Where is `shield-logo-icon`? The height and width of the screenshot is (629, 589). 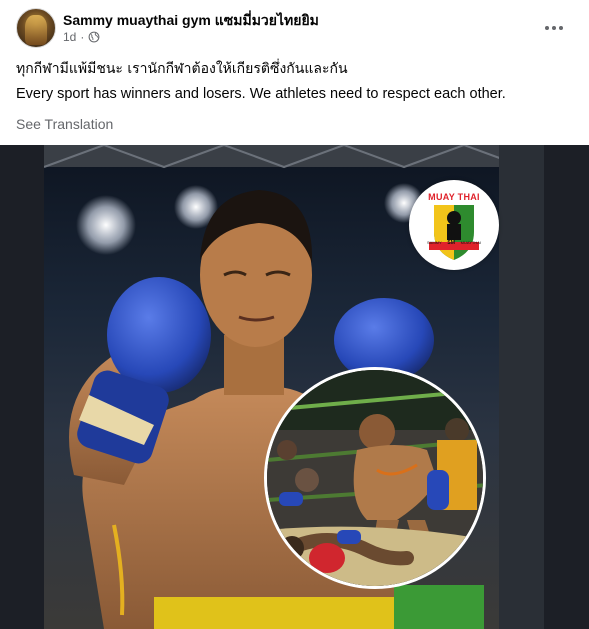 shield-logo-icon is located at coordinates (454, 232).